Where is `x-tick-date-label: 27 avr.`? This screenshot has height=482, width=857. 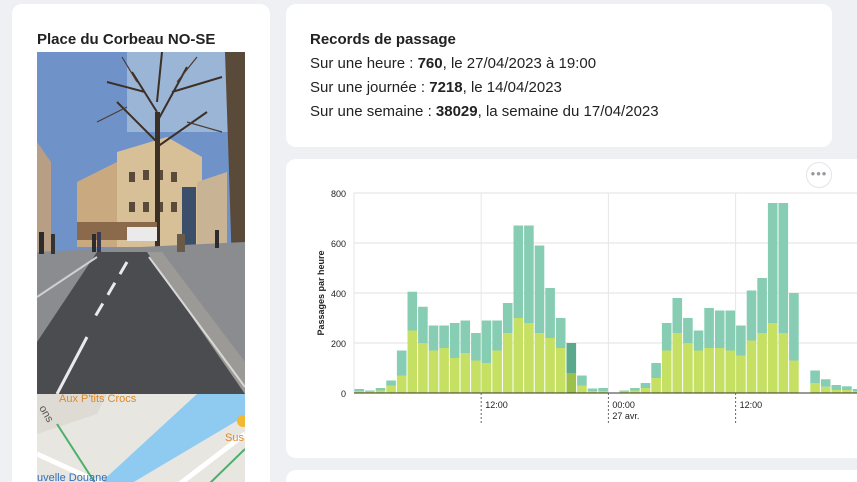
x-tick-date-label: 27 avr. is located at coordinates (625, 416).